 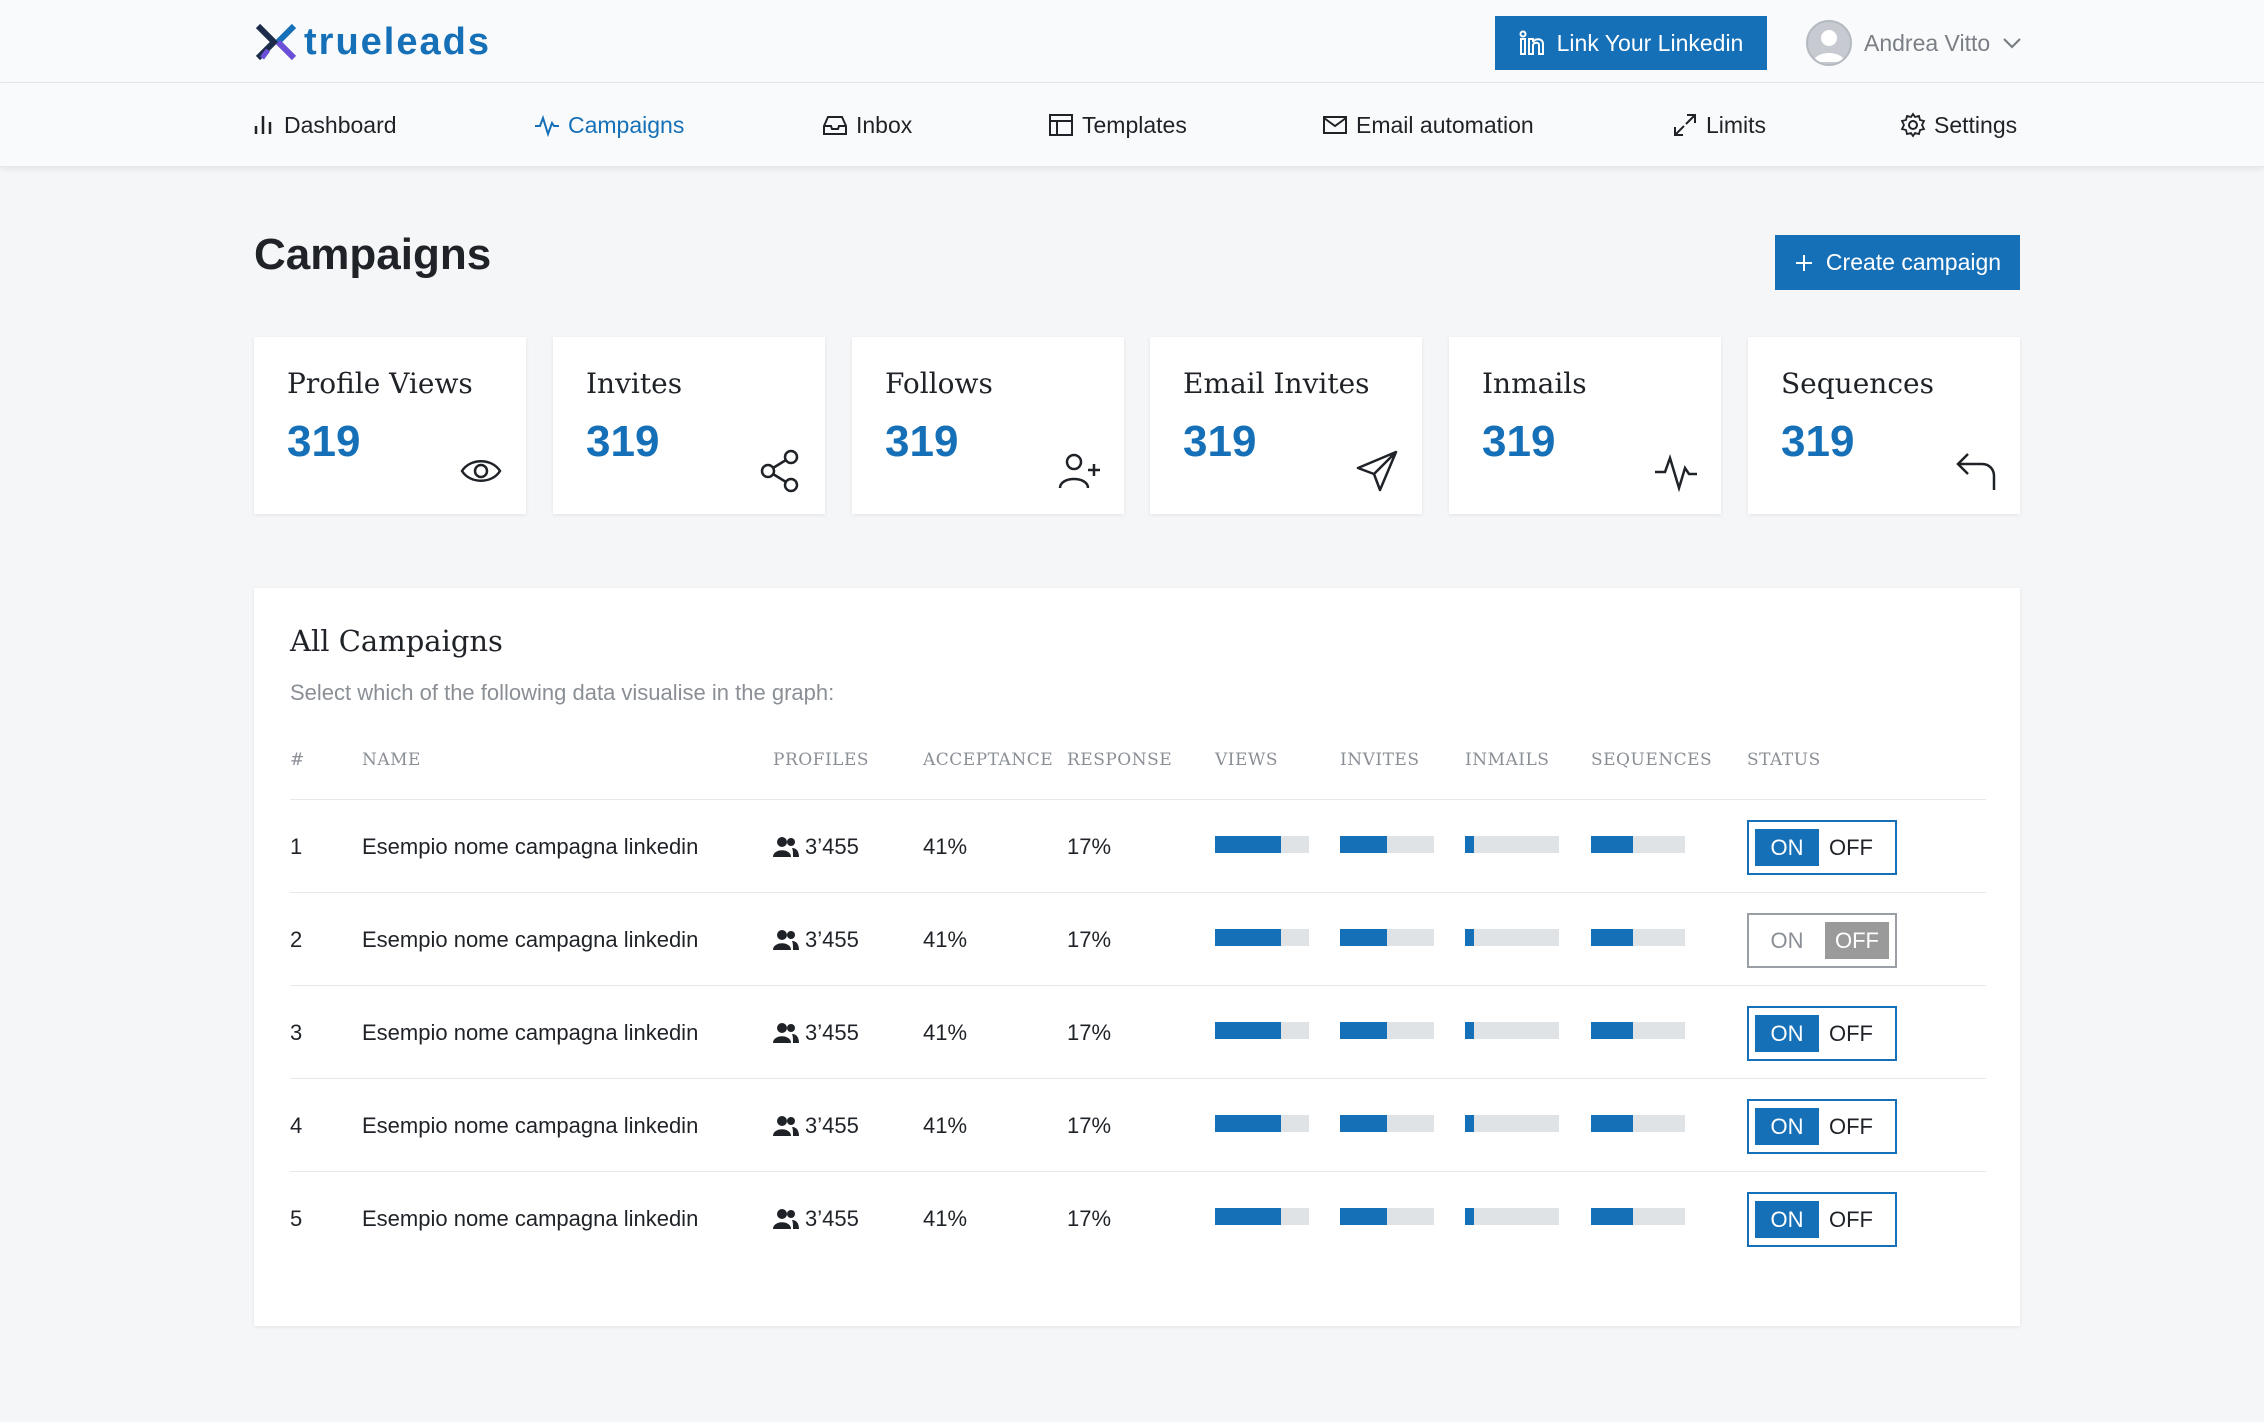 What do you see at coordinates (634, 383) in the screenshot?
I see `stat-label: Invites` at bounding box center [634, 383].